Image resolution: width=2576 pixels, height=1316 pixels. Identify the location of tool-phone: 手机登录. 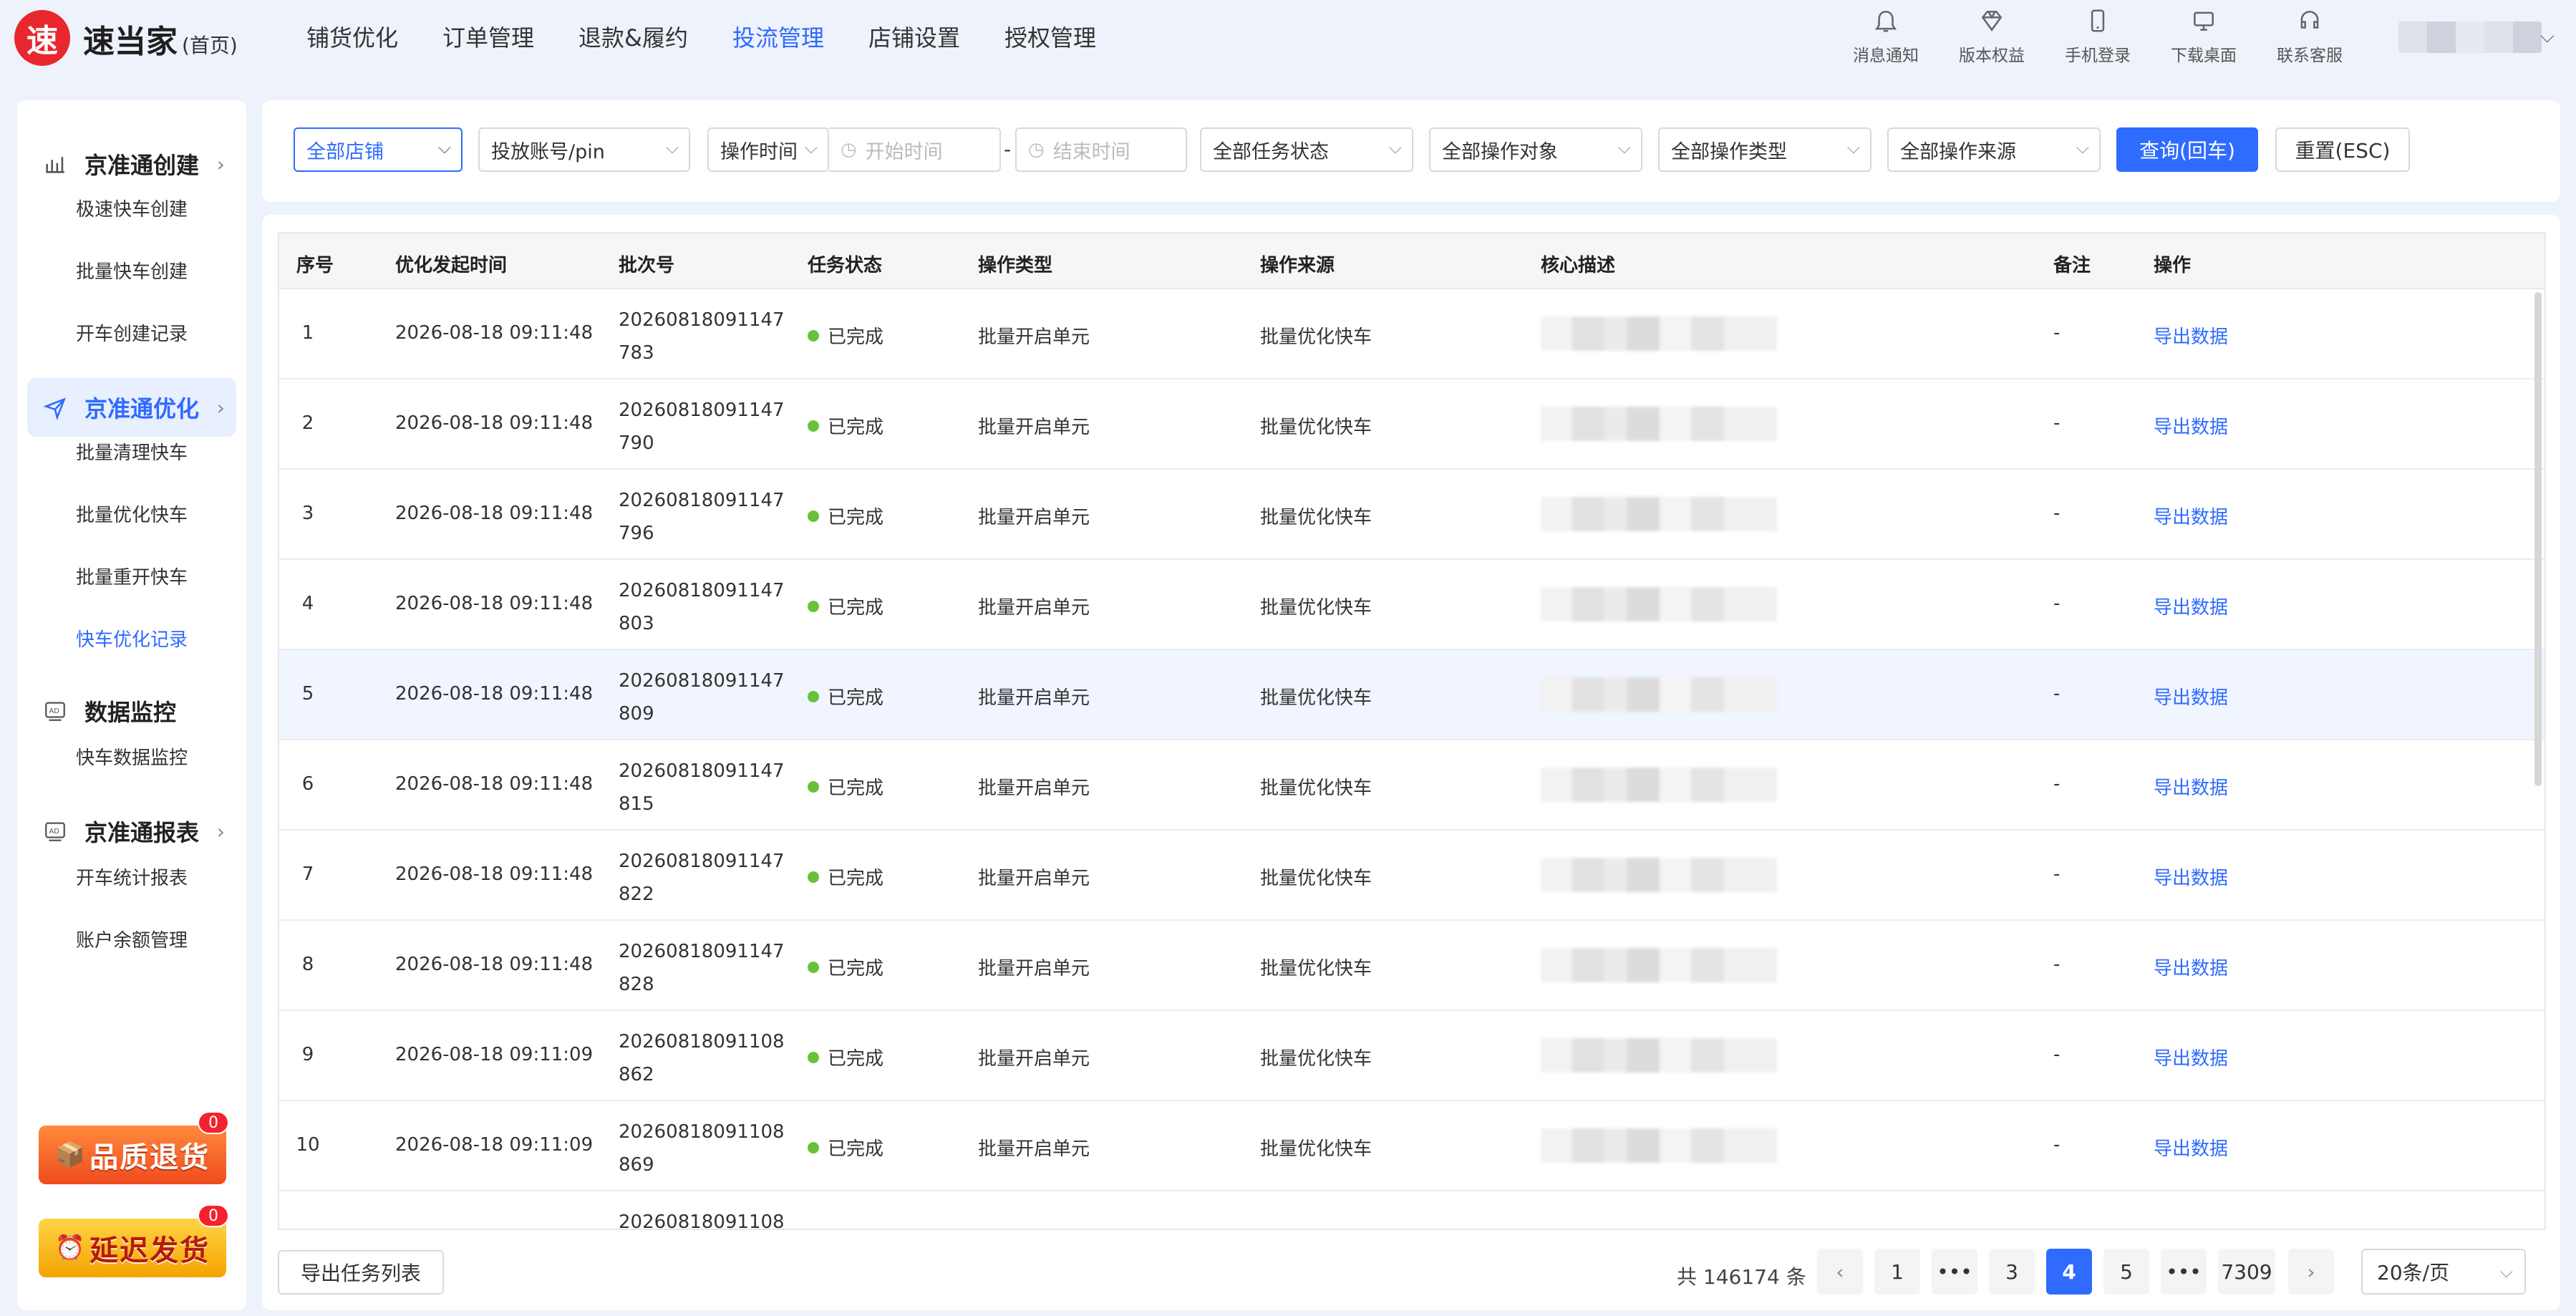
(2098, 35).